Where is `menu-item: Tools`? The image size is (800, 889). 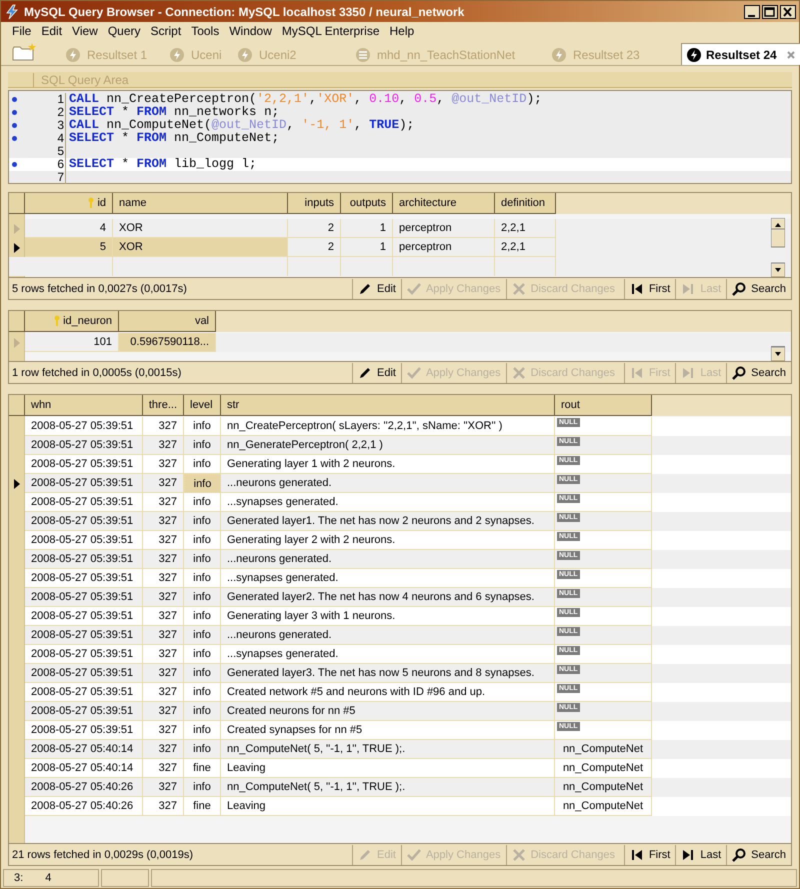
menu-item: Tools is located at coordinates (205, 31).